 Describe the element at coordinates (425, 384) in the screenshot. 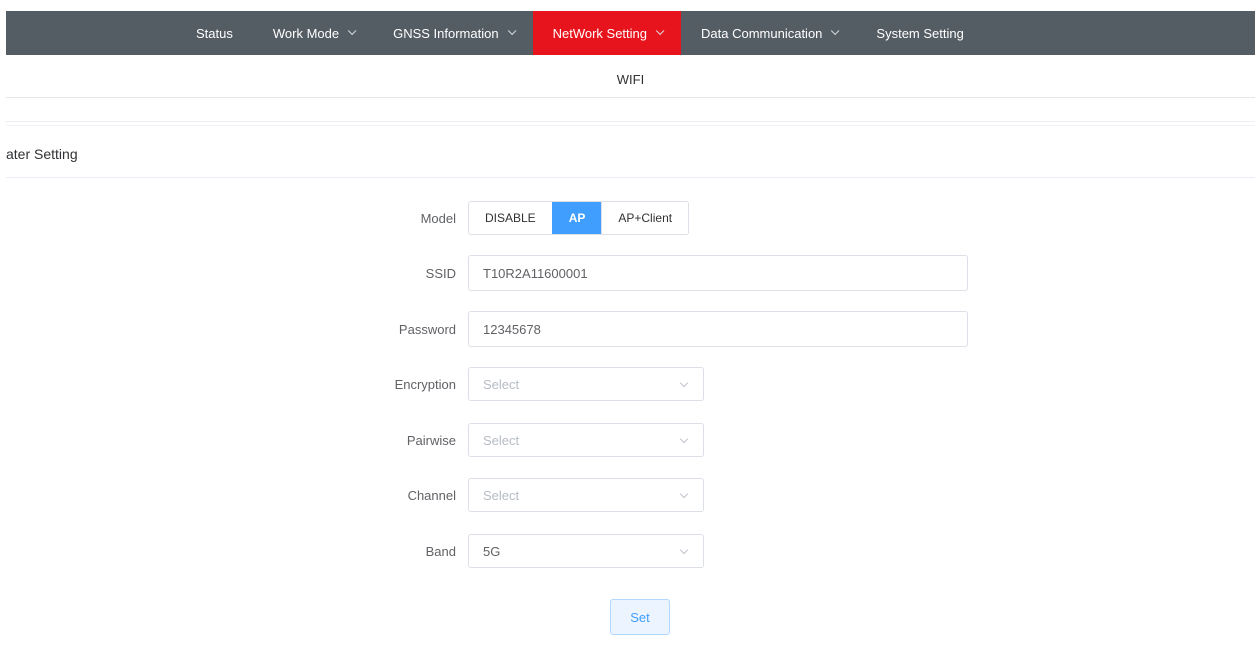

I see `encryption-label: Encryption` at that location.